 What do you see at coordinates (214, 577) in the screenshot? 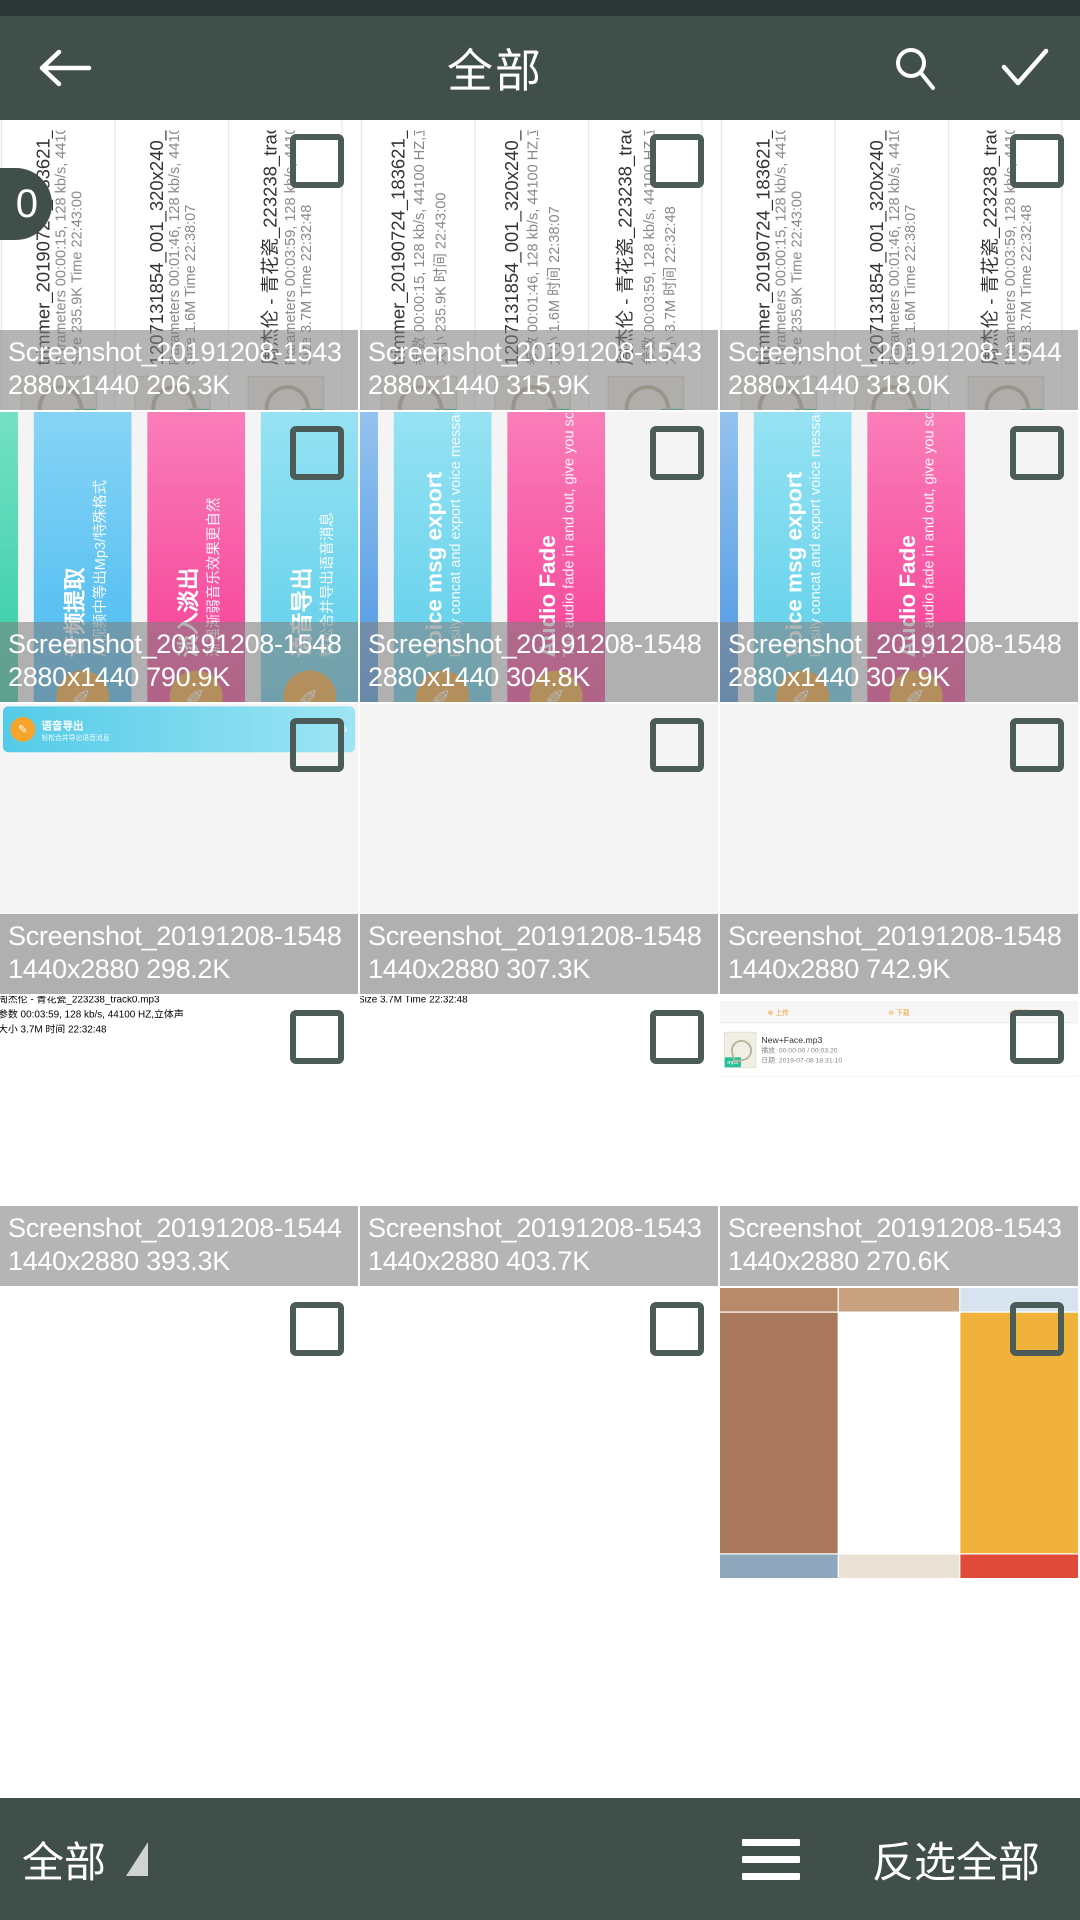
I see `thumb-card-sub: 渐强渐弱音乐效果更自然` at bounding box center [214, 577].